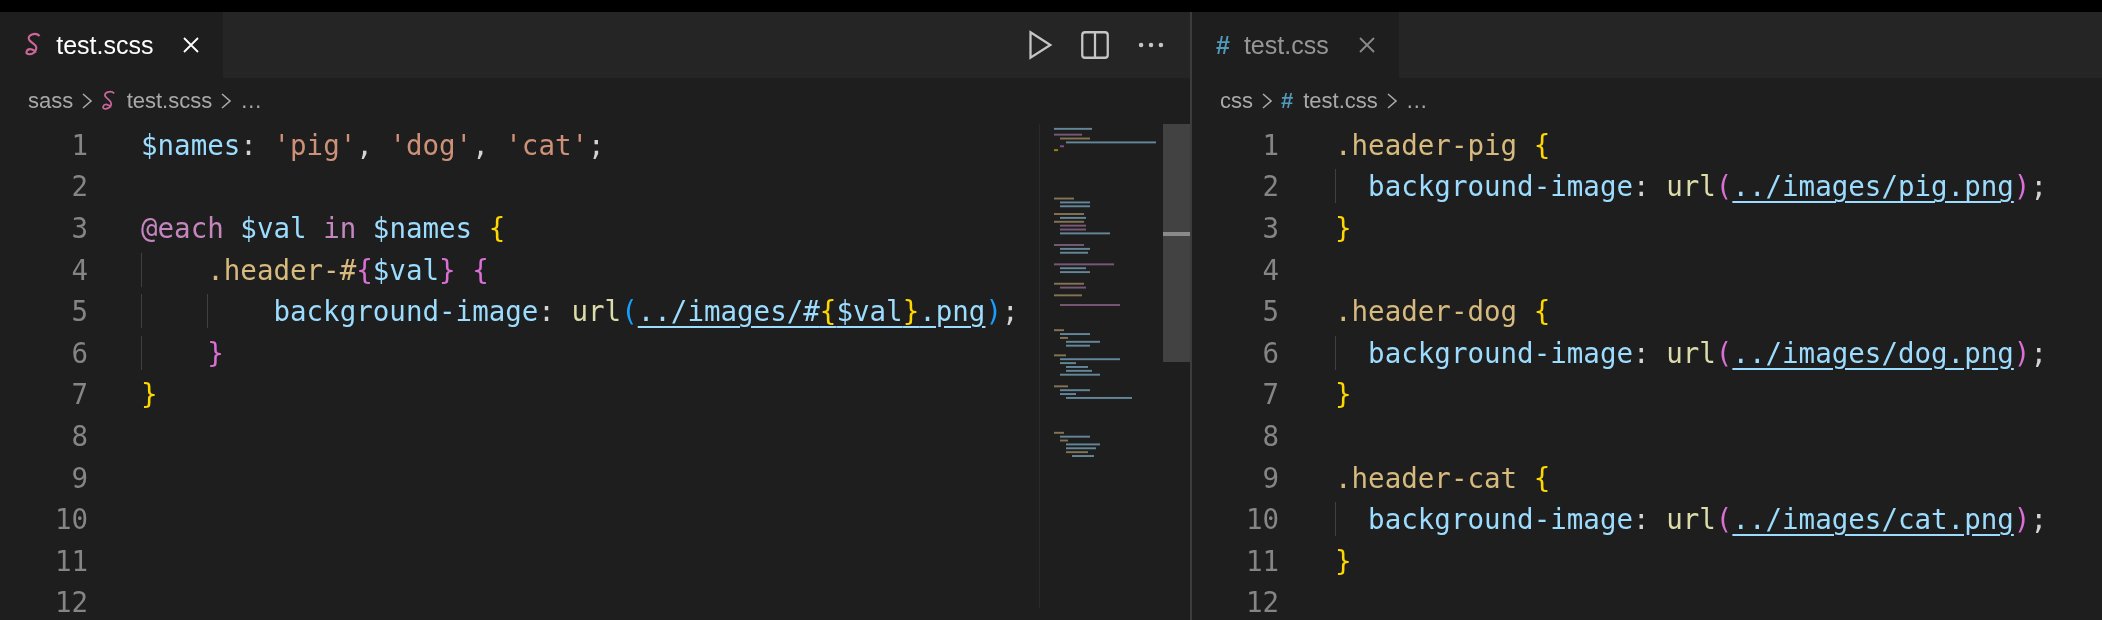  I want to click on breadcrumb-item: css, so click(1236, 101).